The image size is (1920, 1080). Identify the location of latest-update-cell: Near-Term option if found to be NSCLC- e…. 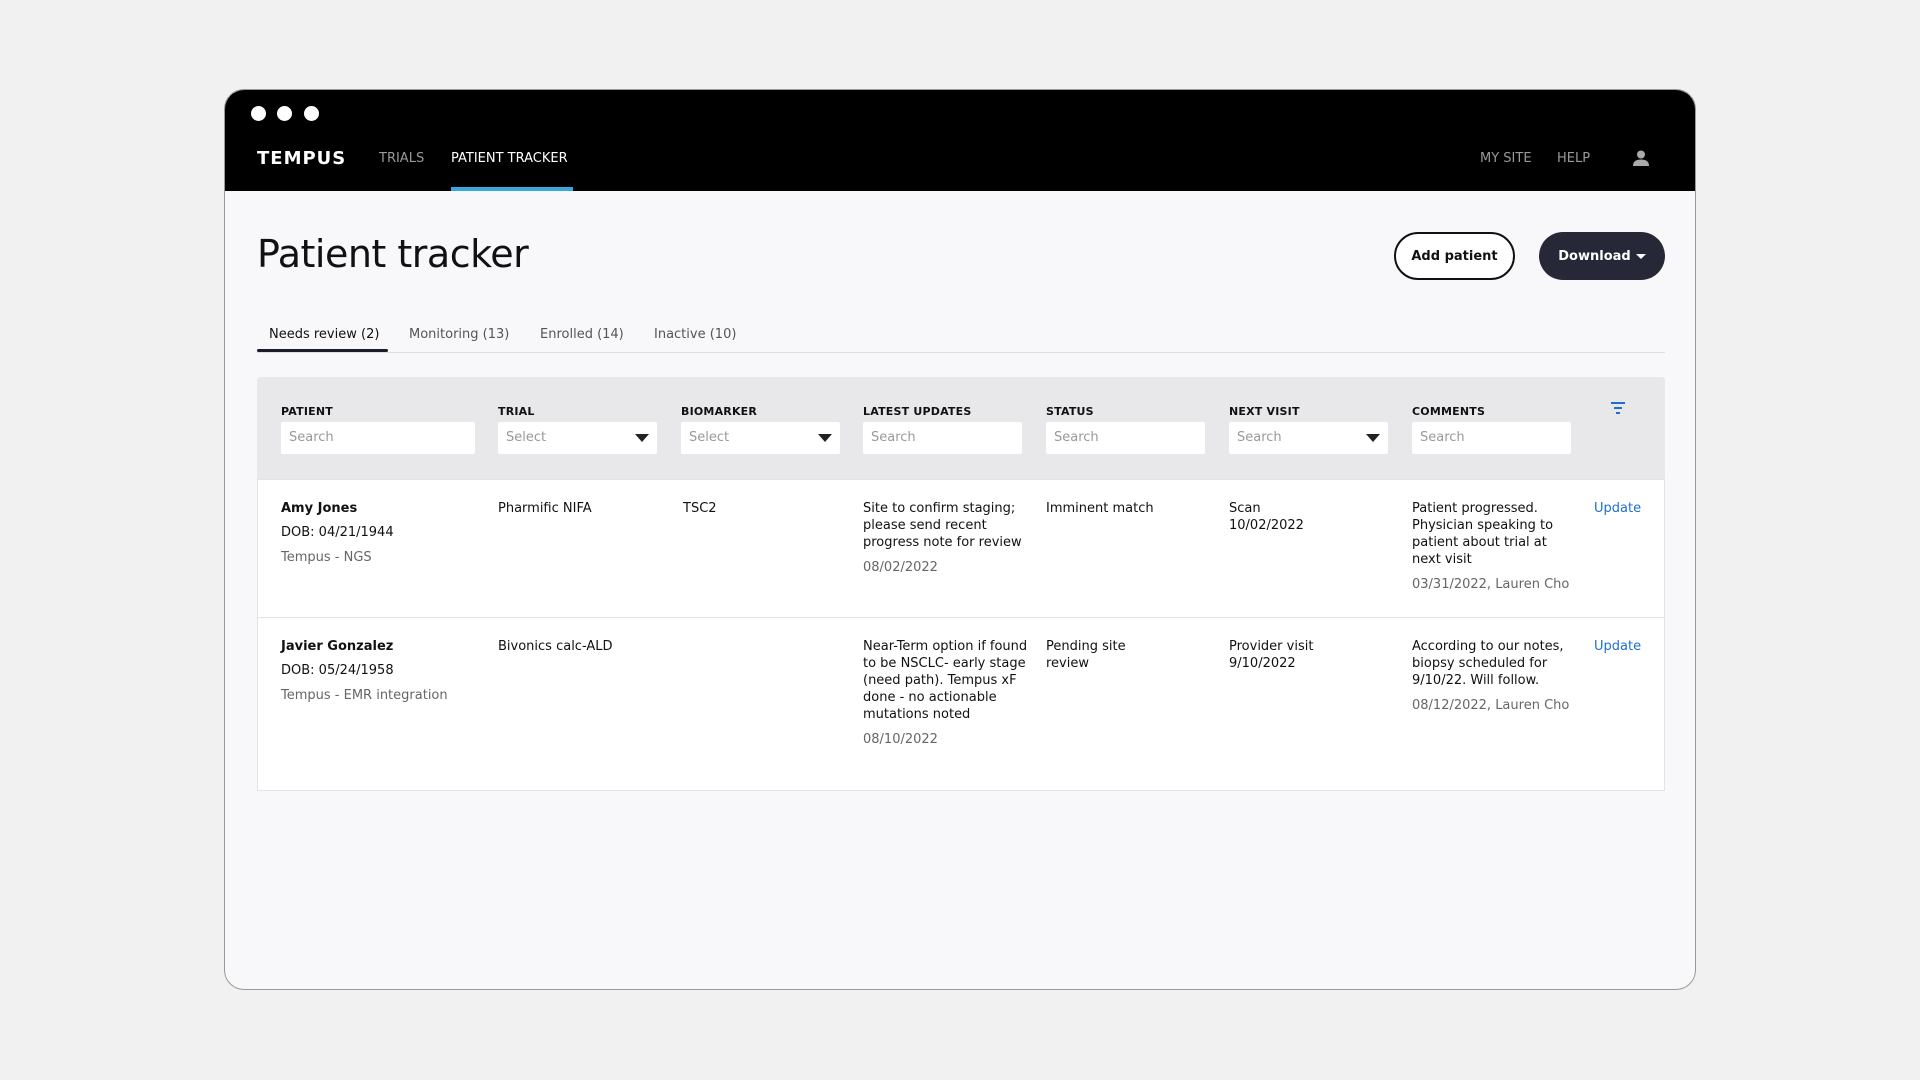
(945, 693).